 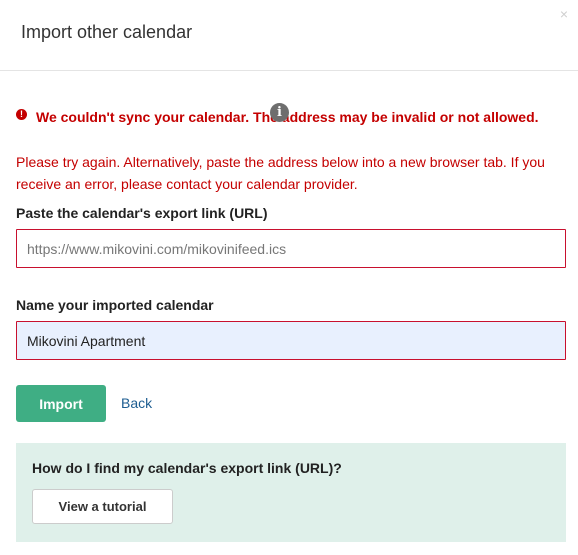 What do you see at coordinates (291, 340) in the screenshot?
I see `calendar-name-input` at bounding box center [291, 340].